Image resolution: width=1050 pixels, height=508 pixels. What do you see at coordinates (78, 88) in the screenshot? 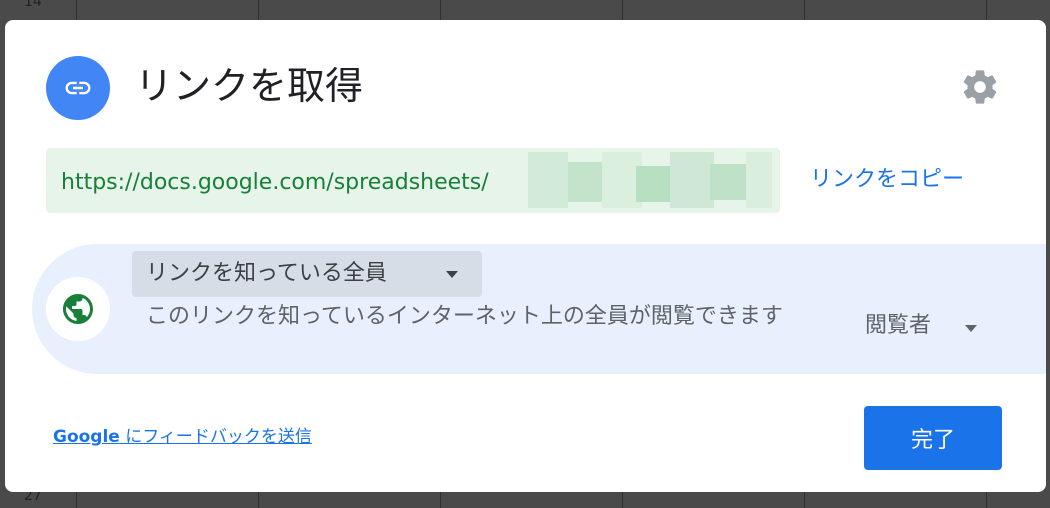
I see `link-icon` at bounding box center [78, 88].